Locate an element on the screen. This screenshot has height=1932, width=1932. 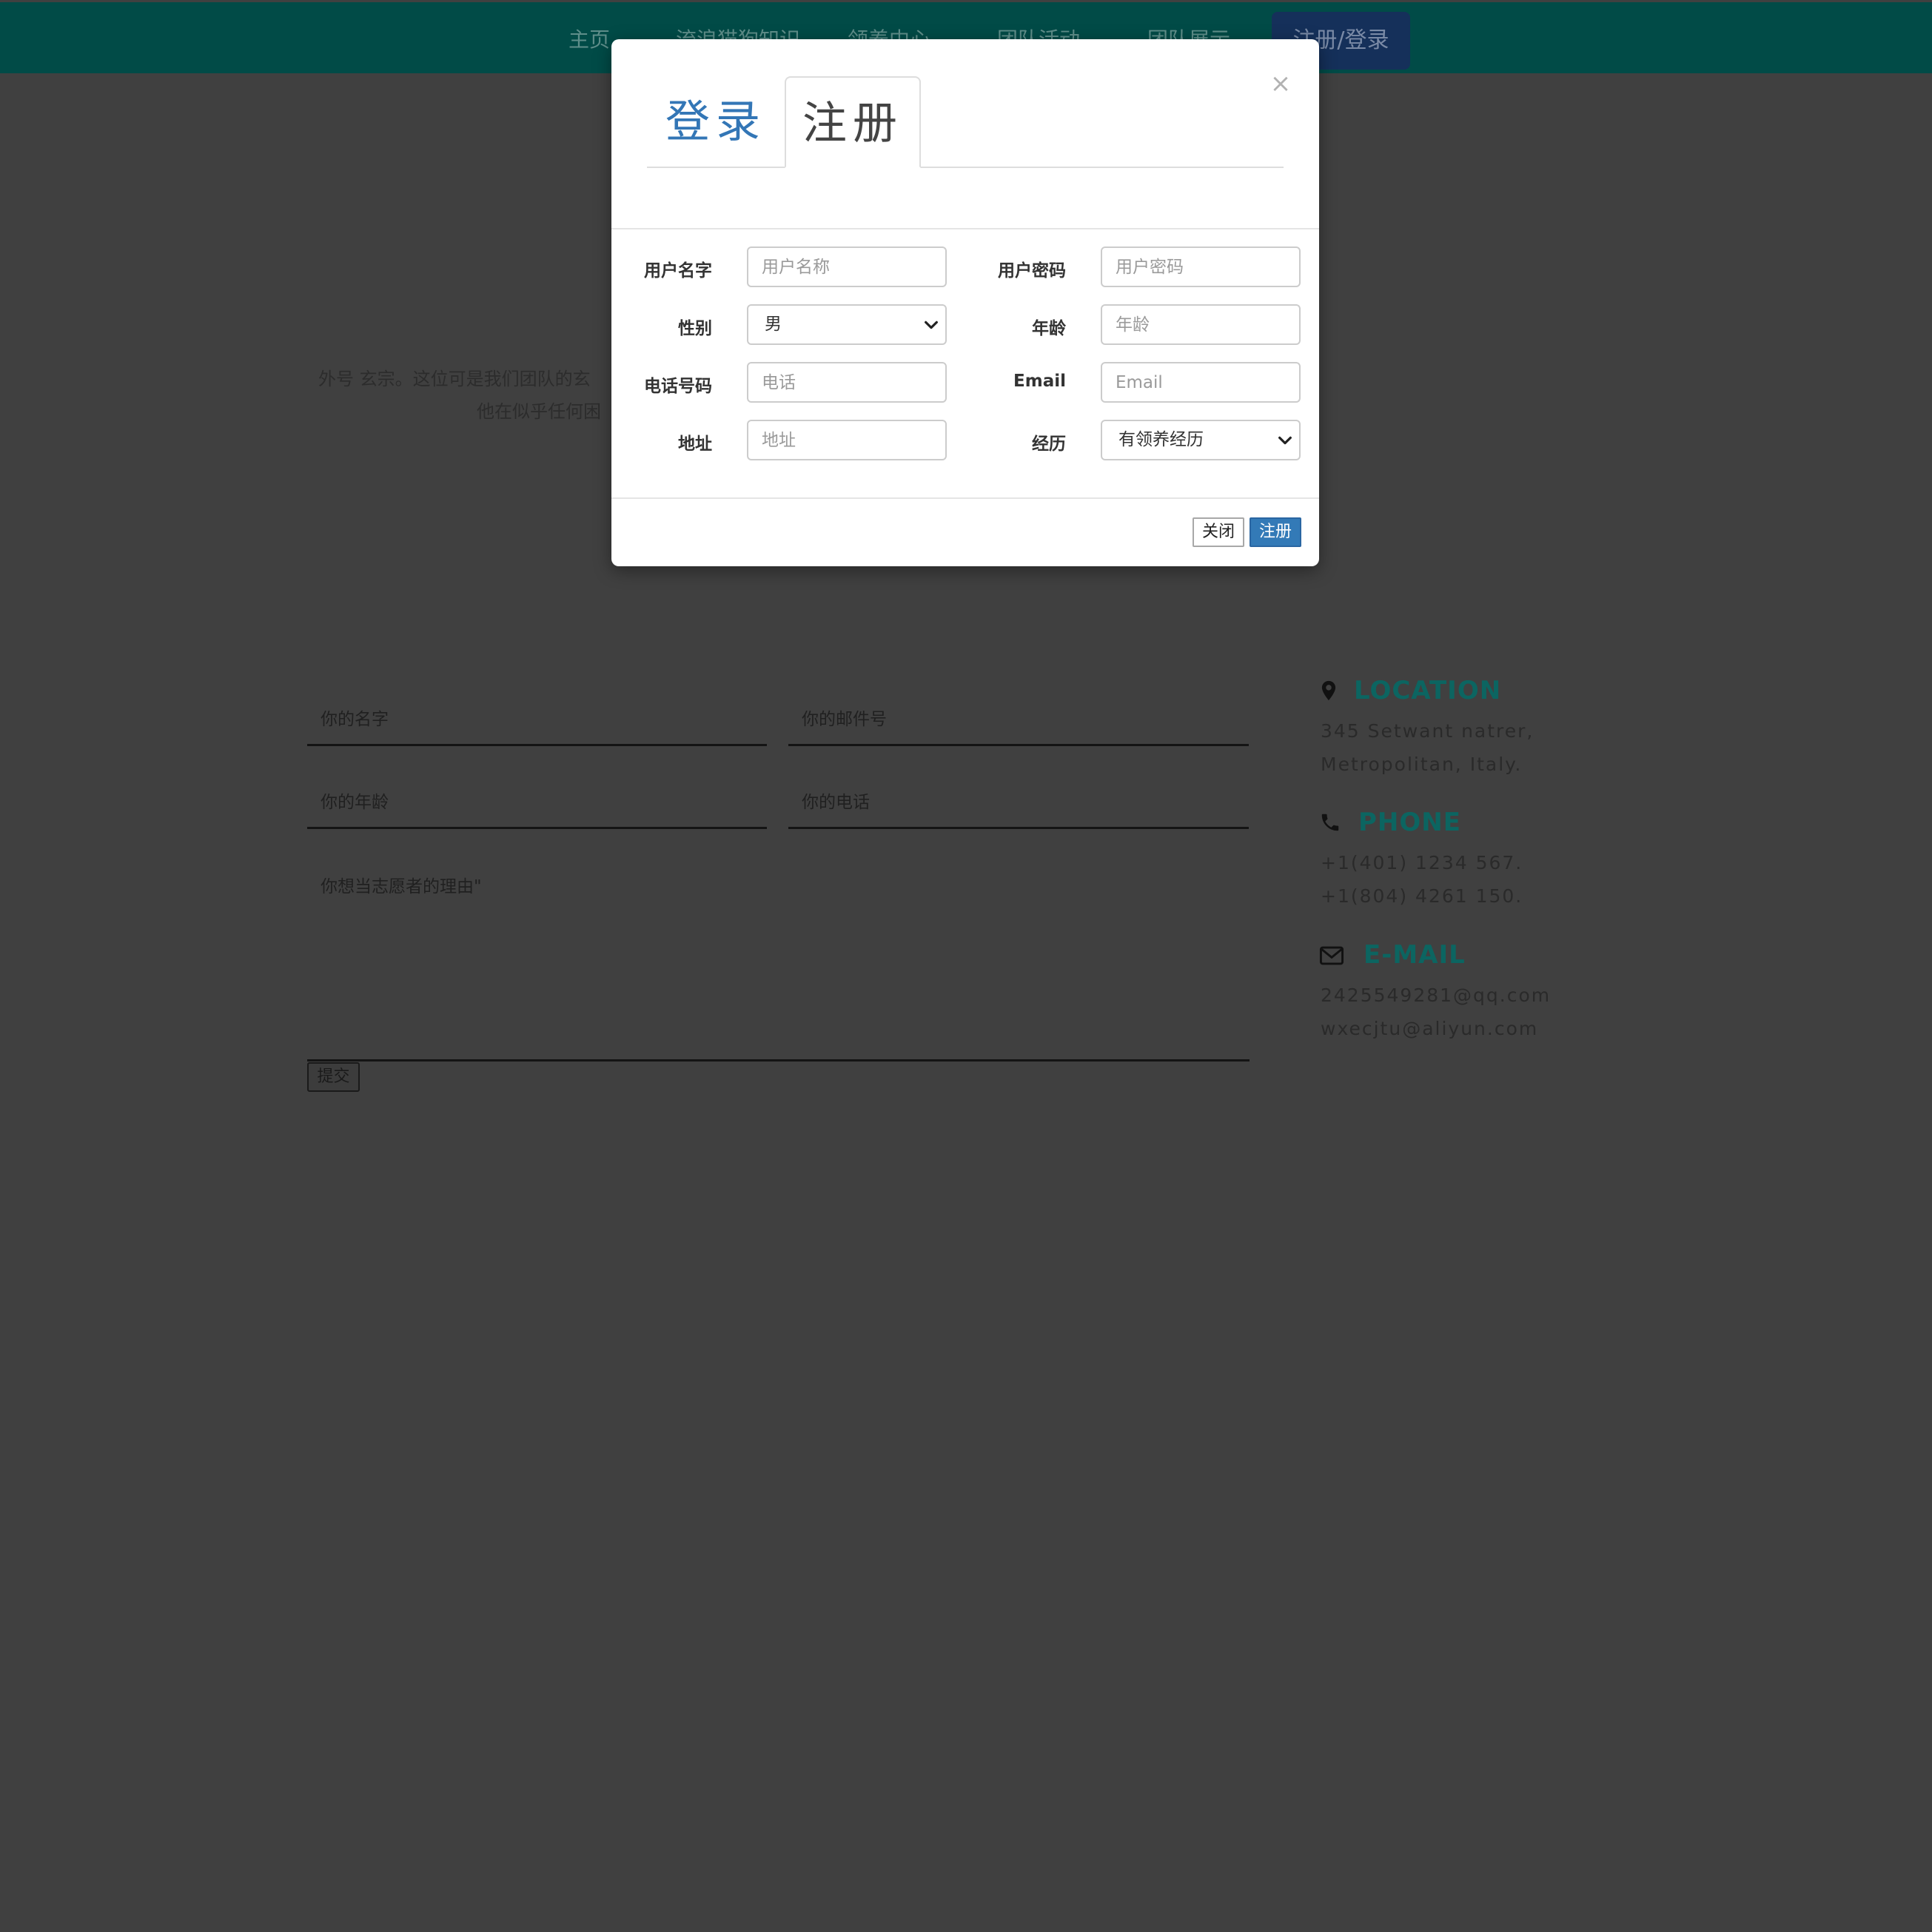
bio-text-line2: 他在似乎任何困 is located at coordinates (539, 411).